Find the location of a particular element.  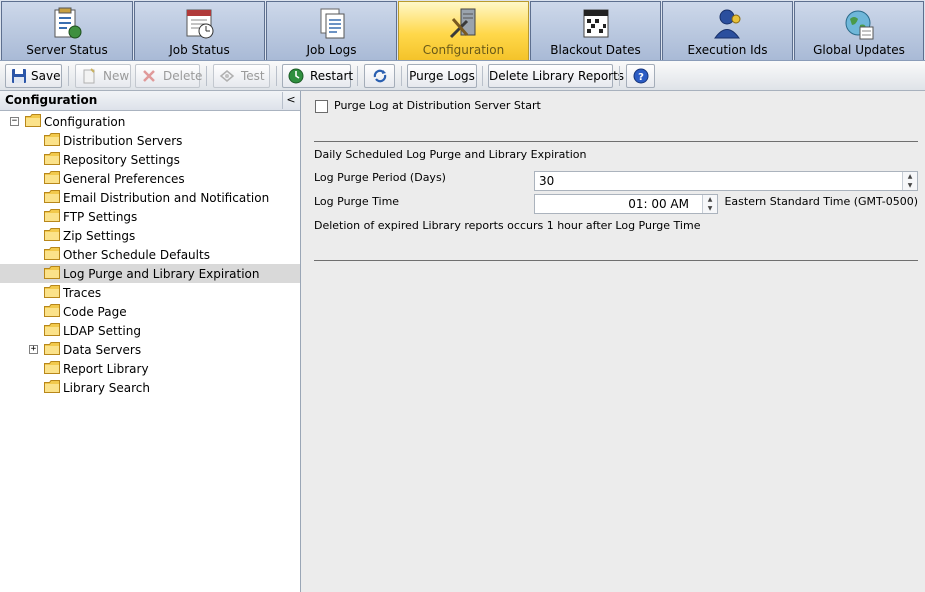

purge-time-label: Log Purge Time is located at coordinates (357, 201).